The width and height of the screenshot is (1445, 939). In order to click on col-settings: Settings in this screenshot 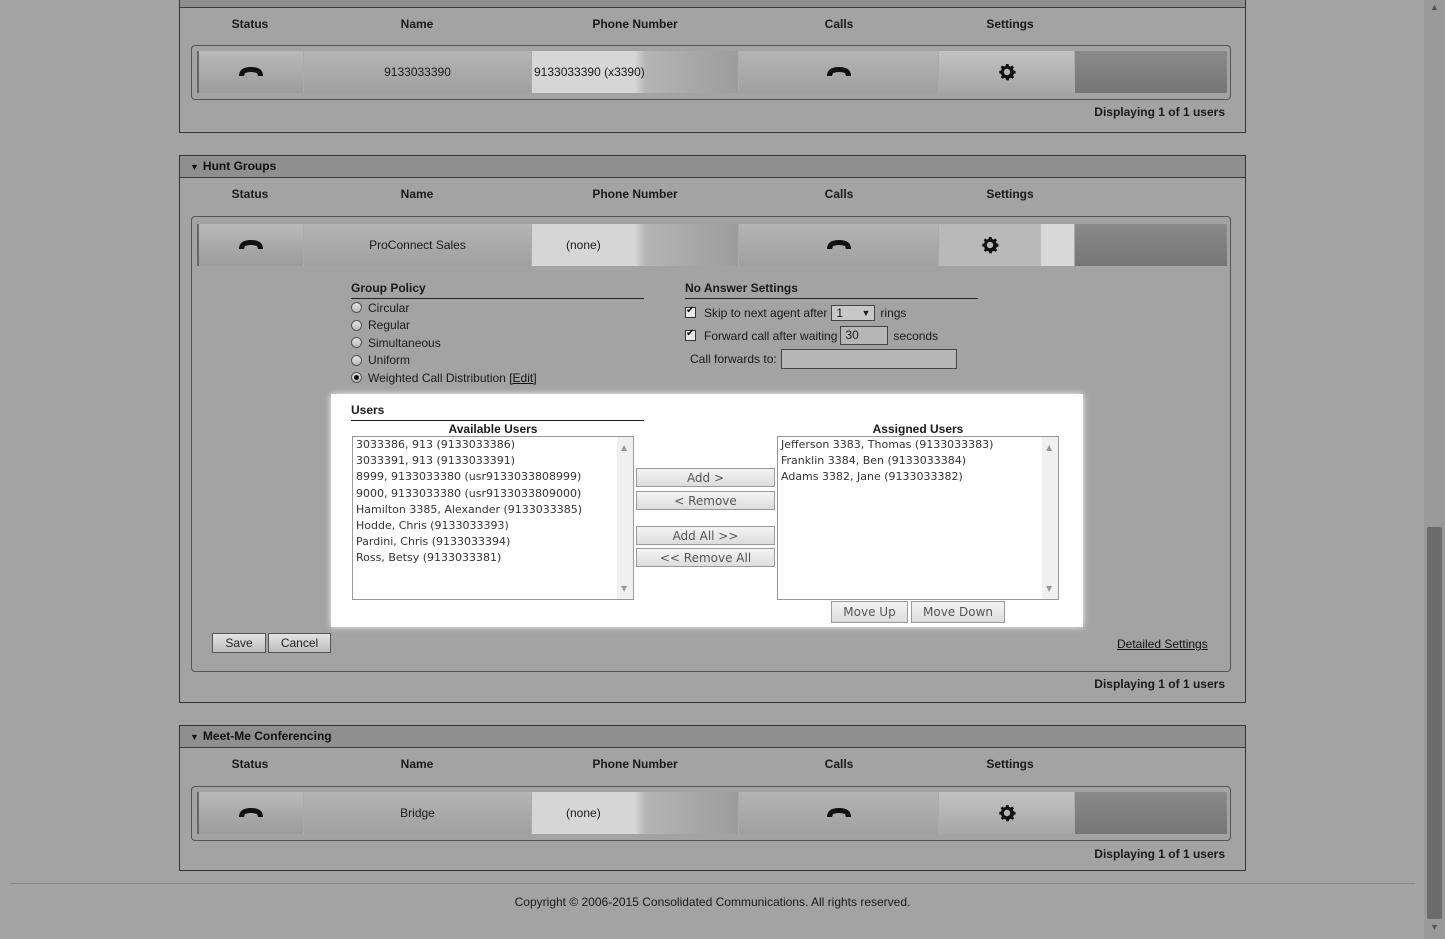, I will do `click(1010, 24)`.